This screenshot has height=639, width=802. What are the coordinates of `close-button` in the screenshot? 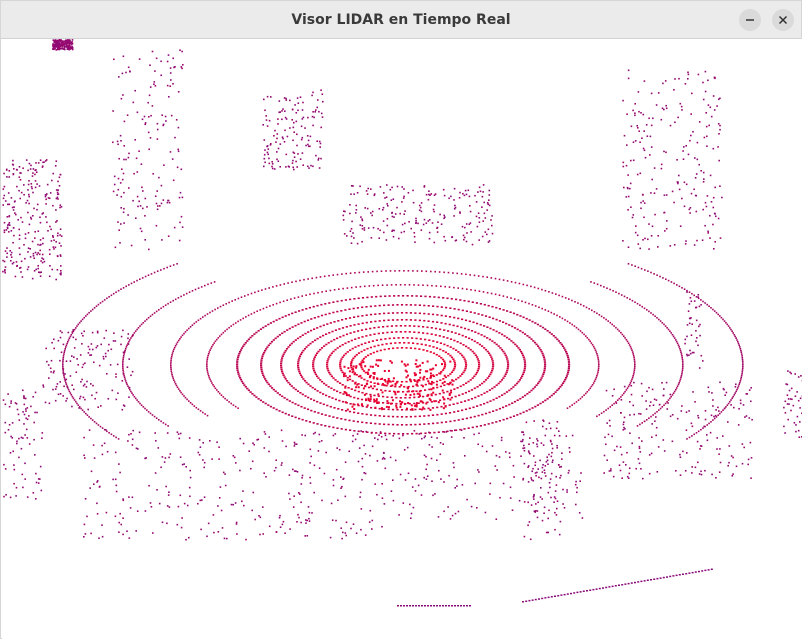 It's located at (783, 20).